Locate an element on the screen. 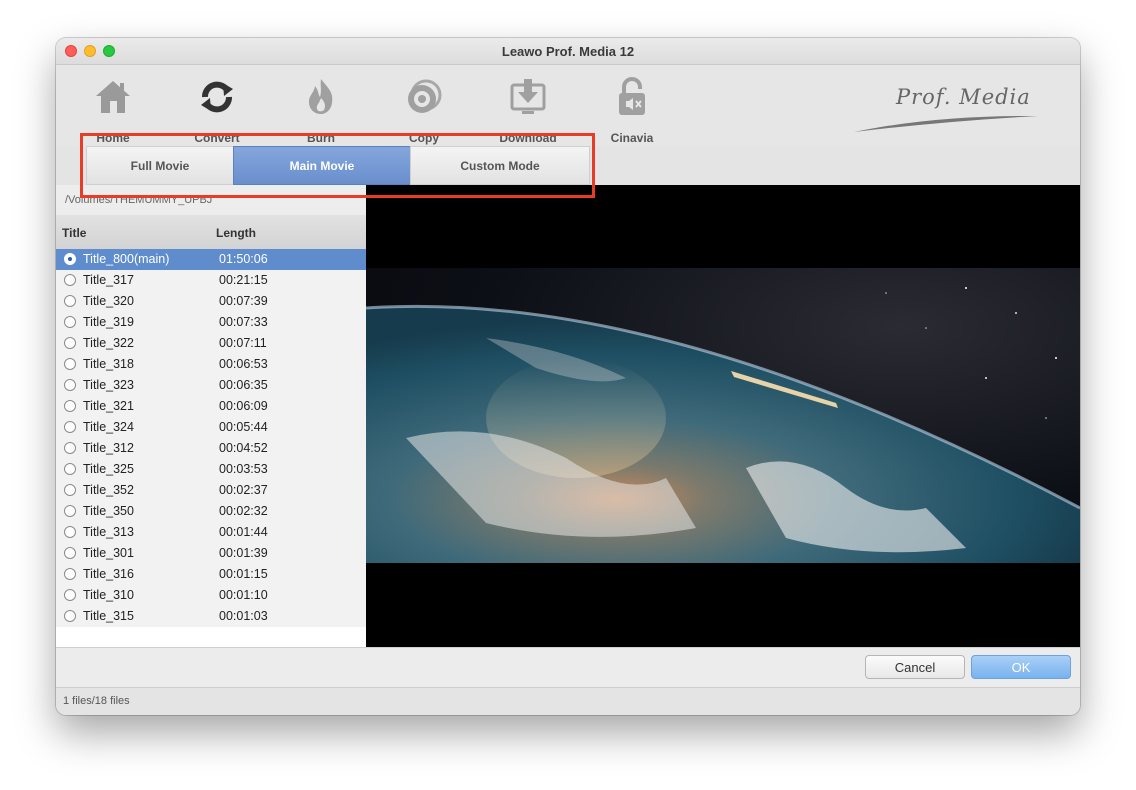  column-header-title: Title is located at coordinates (74, 233).